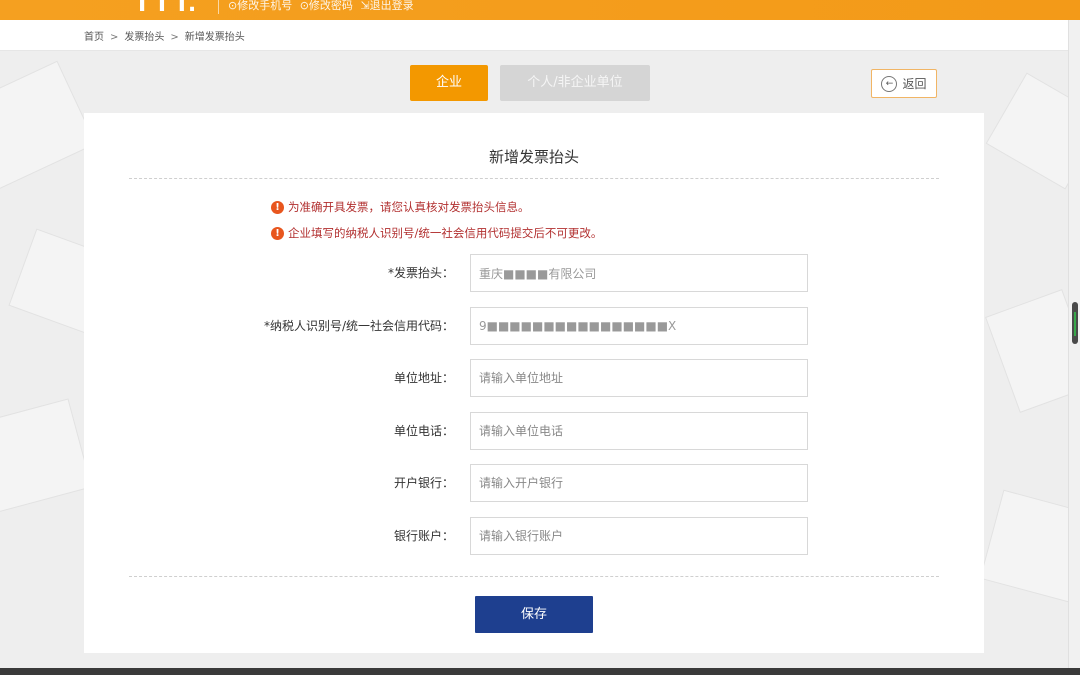 This screenshot has height=675, width=1080. What do you see at coordinates (540, 10) in the screenshot?
I see `top-header: I I I. ⊙修改手机号 ⊙修改密码 ⇲退出登录` at bounding box center [540, 10].